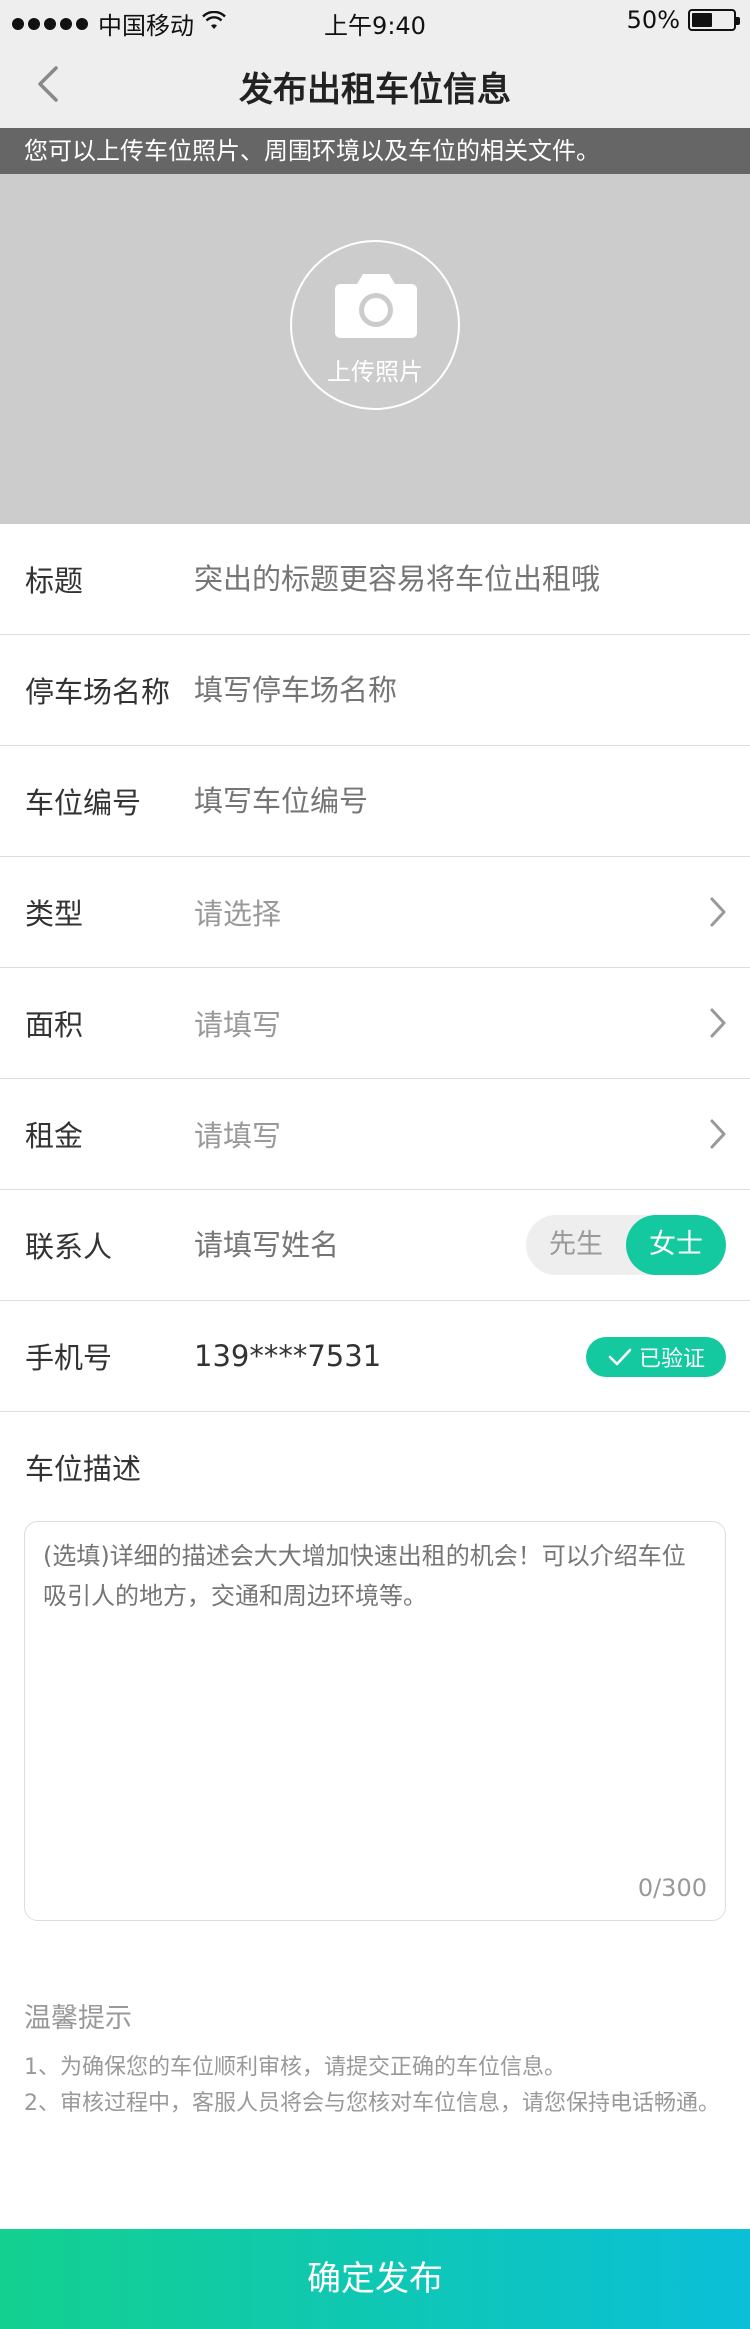 This screenshot has width=750, height=2329. What do you see at coordinates (295, 2067) in the screenshot?
I see `notice-item: 1、为确保您的车位顺利审核，请提交正确的车位信息。` at bounding box center [295, 2067].